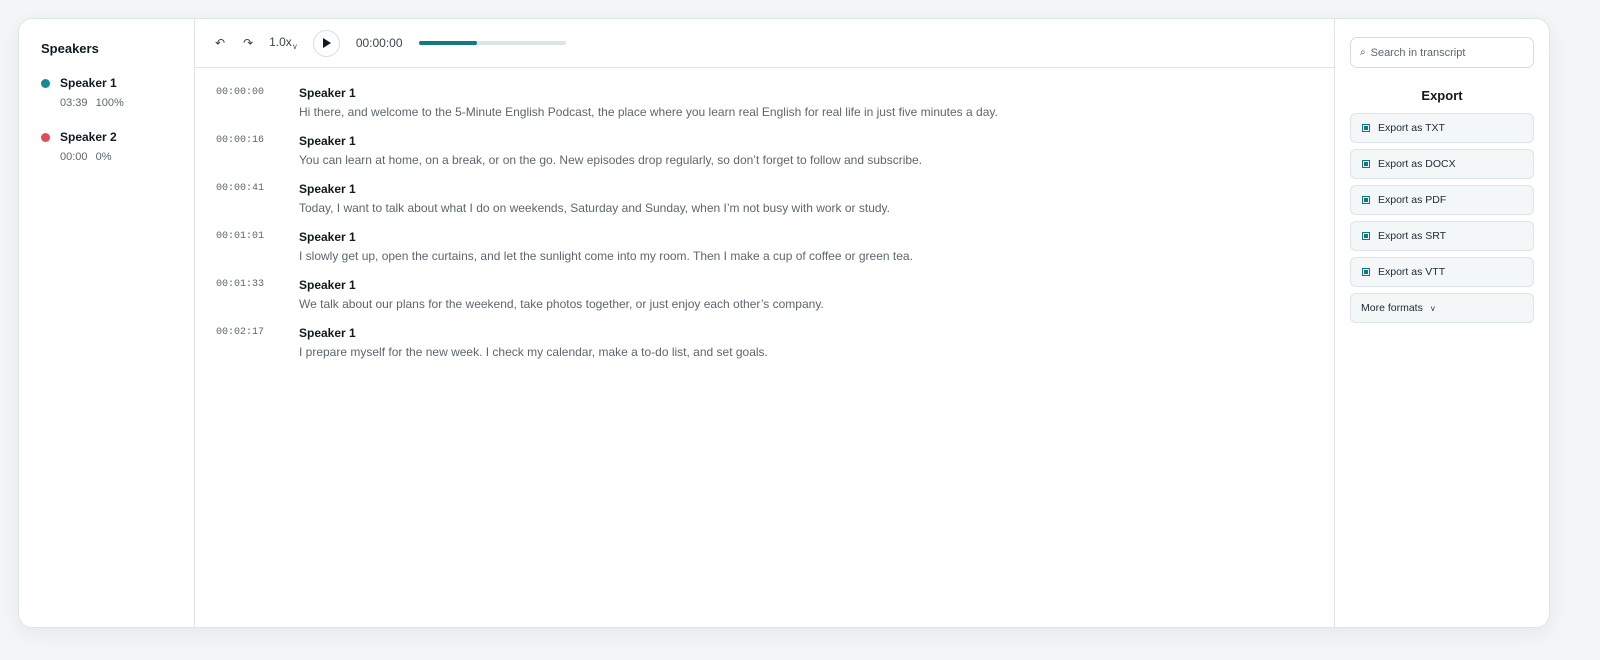  What do you see at coordinates (1412, 272) in the screenshot?
I see `export-button-label: Export as VTT` at bounding box center [1412, 272].